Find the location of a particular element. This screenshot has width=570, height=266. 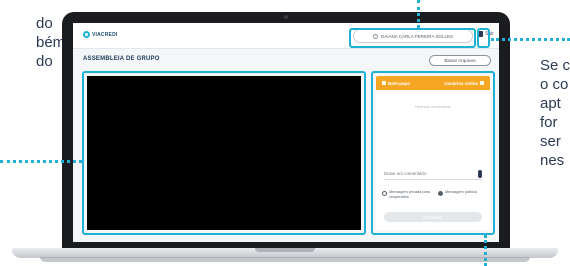

page-title: ASSEMBLEIA DE GRUPO is located at coordinates (121, 59).